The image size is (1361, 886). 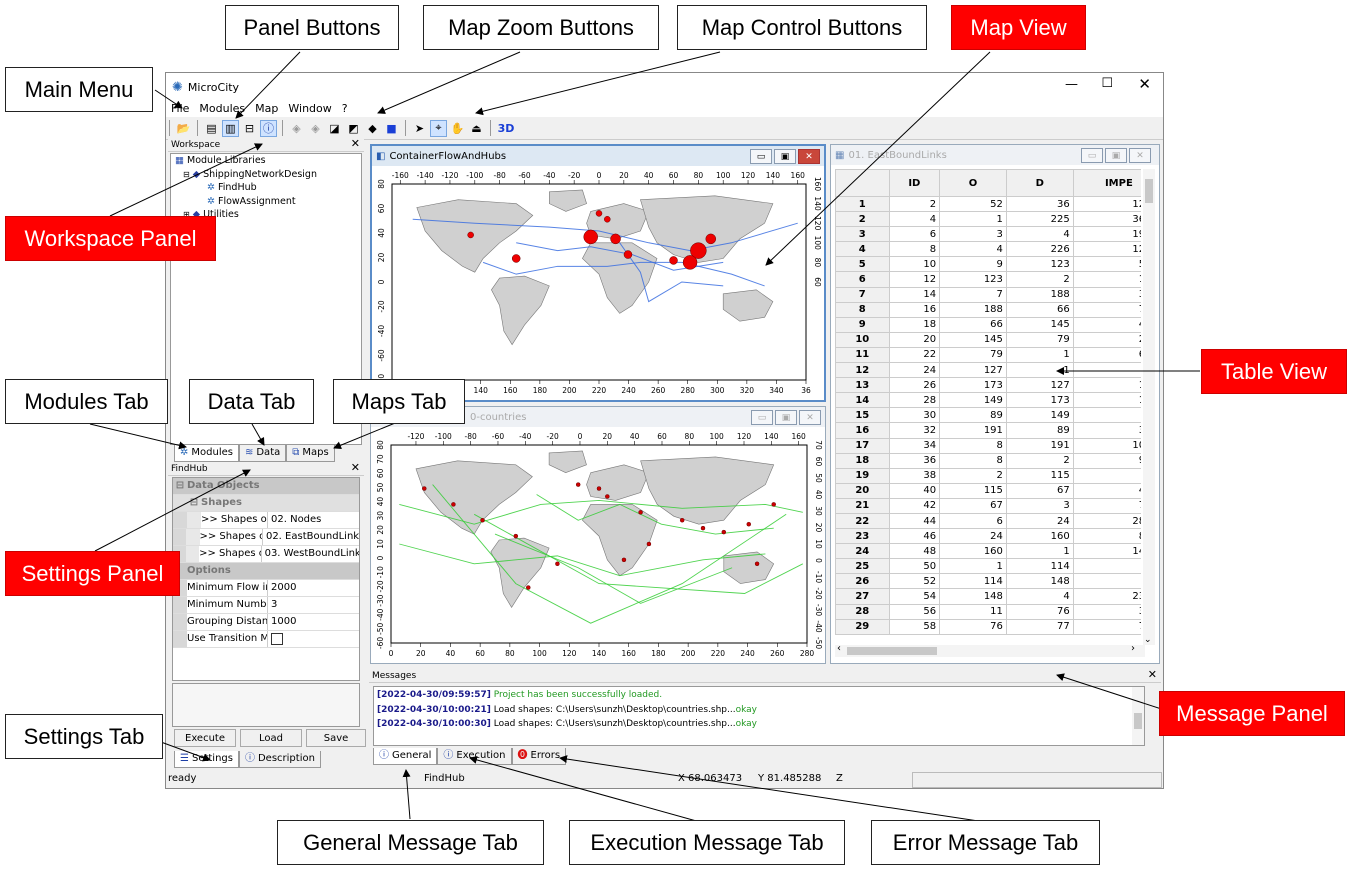 What do you see at coordinates (79, 89) in the screenshot?
I see `callout-main-menu: Main Menu` at bounding box center [79, 89].